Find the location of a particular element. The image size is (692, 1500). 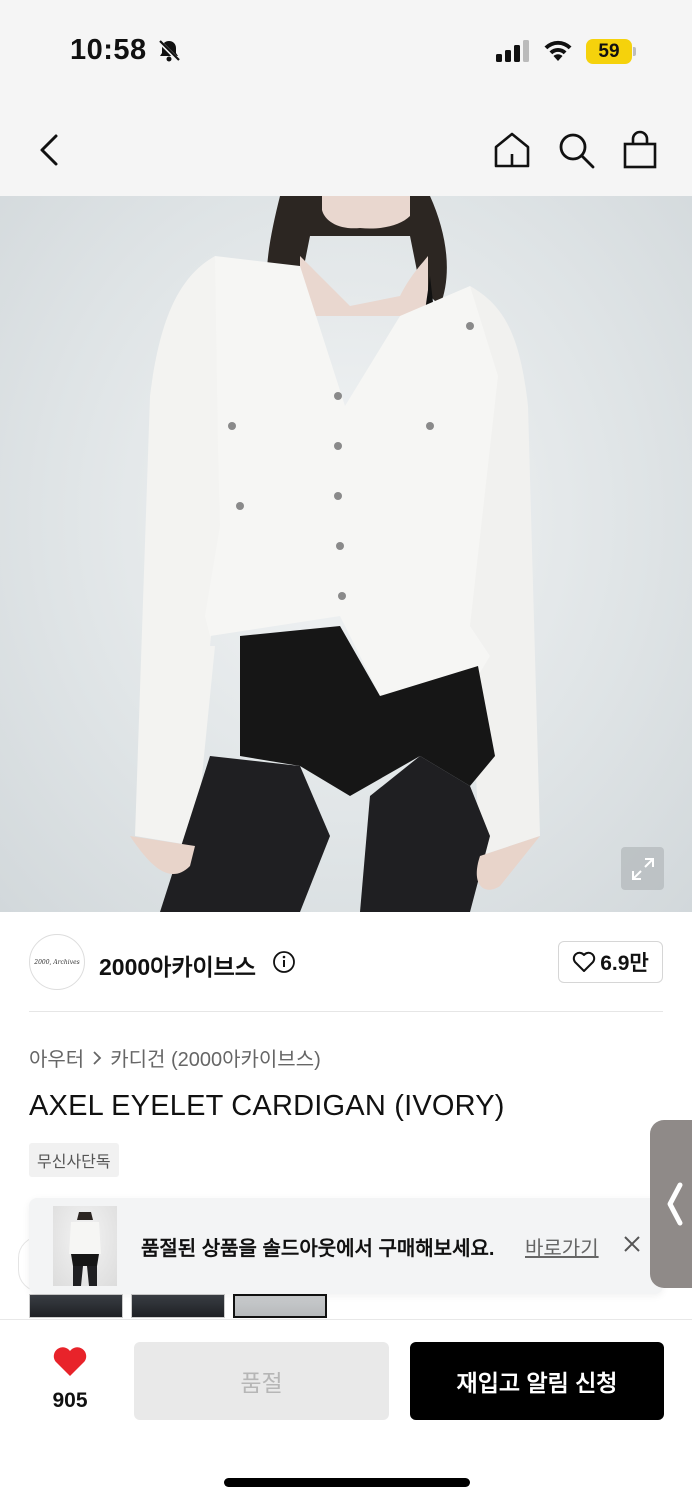

bell-muted-icon is located at coordinates (169, 51).